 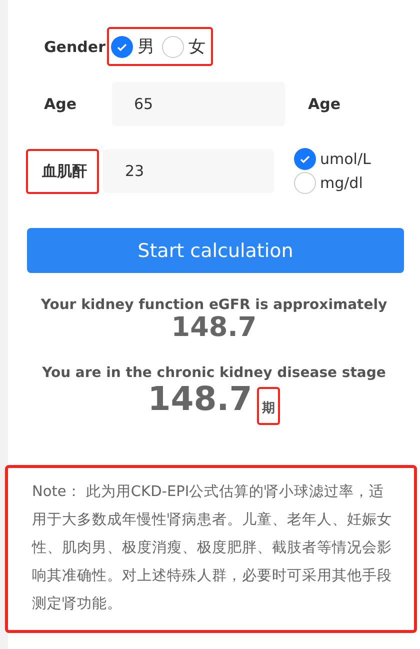 What do you see at coordinates (62, 171) in the screenshot?
I see `creatinine-label: 血肌酐` at bounding box center [62, 171].